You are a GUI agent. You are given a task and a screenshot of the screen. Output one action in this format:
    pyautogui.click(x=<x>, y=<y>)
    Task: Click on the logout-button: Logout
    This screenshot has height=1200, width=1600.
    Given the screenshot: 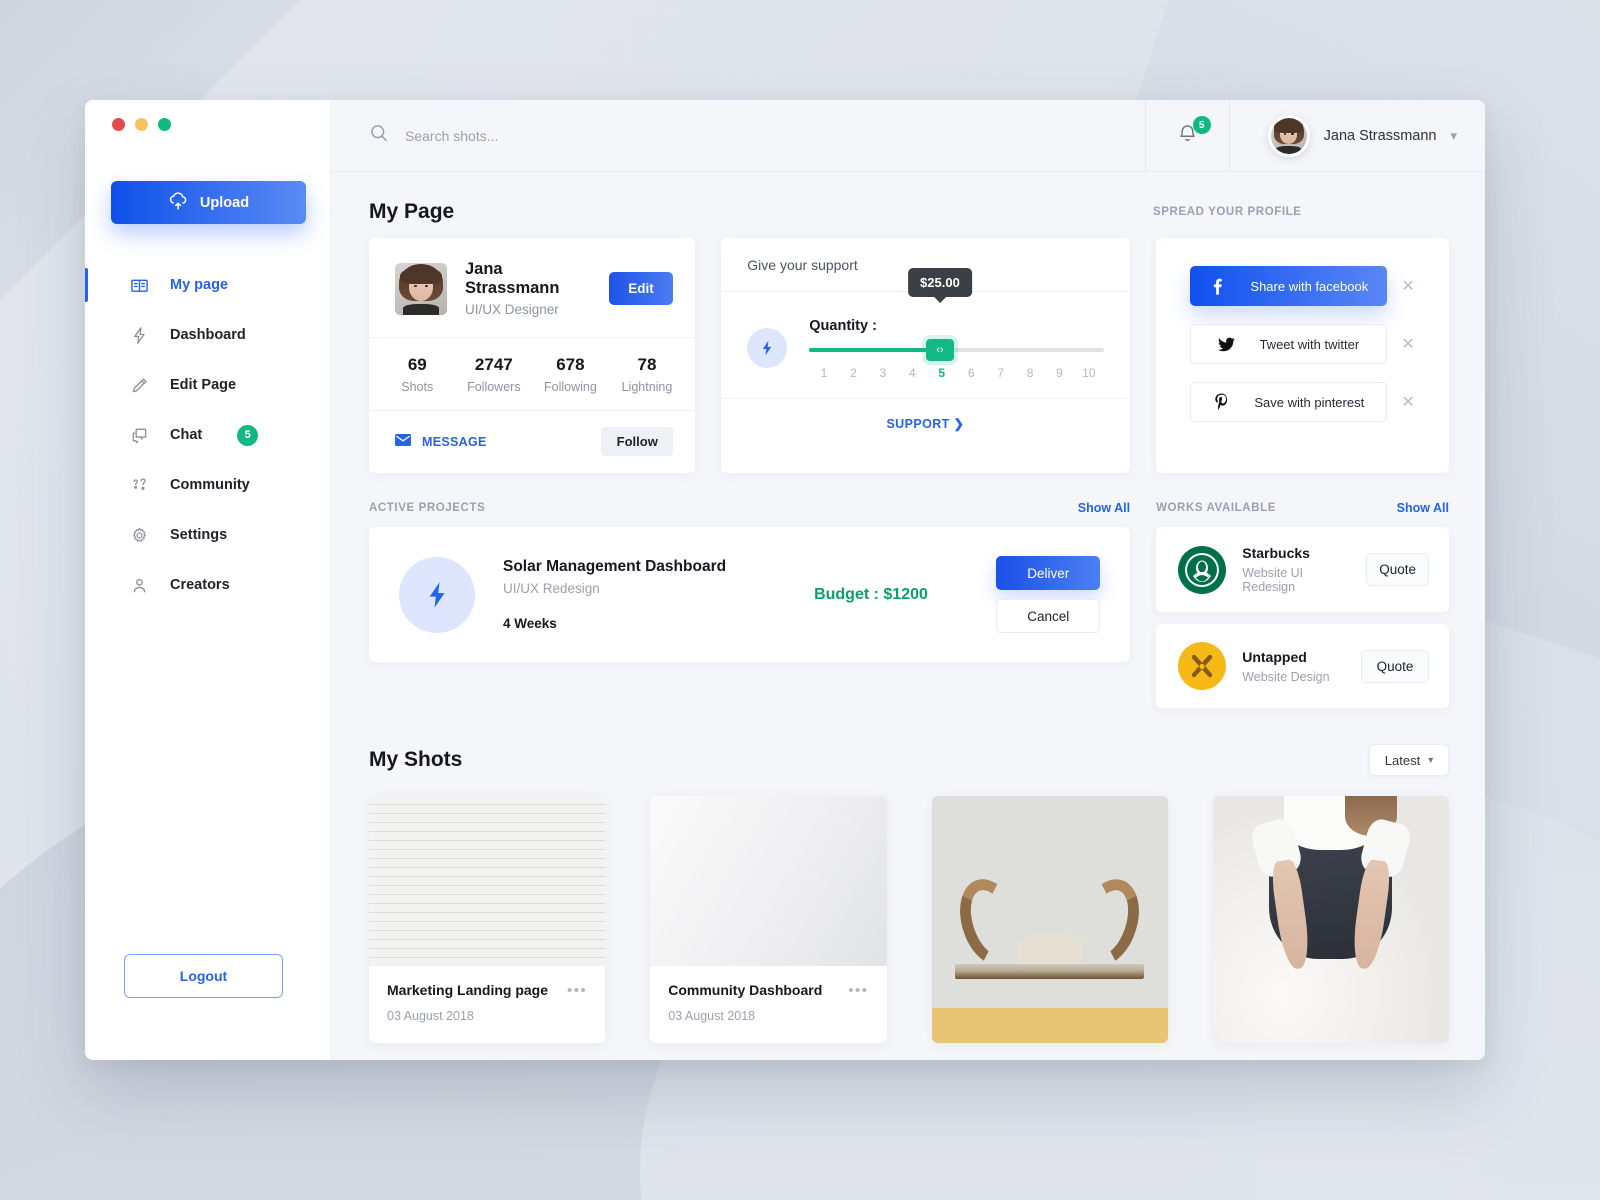 What is the action you would take?
    pyautogui.click(x=203, y=976)
    